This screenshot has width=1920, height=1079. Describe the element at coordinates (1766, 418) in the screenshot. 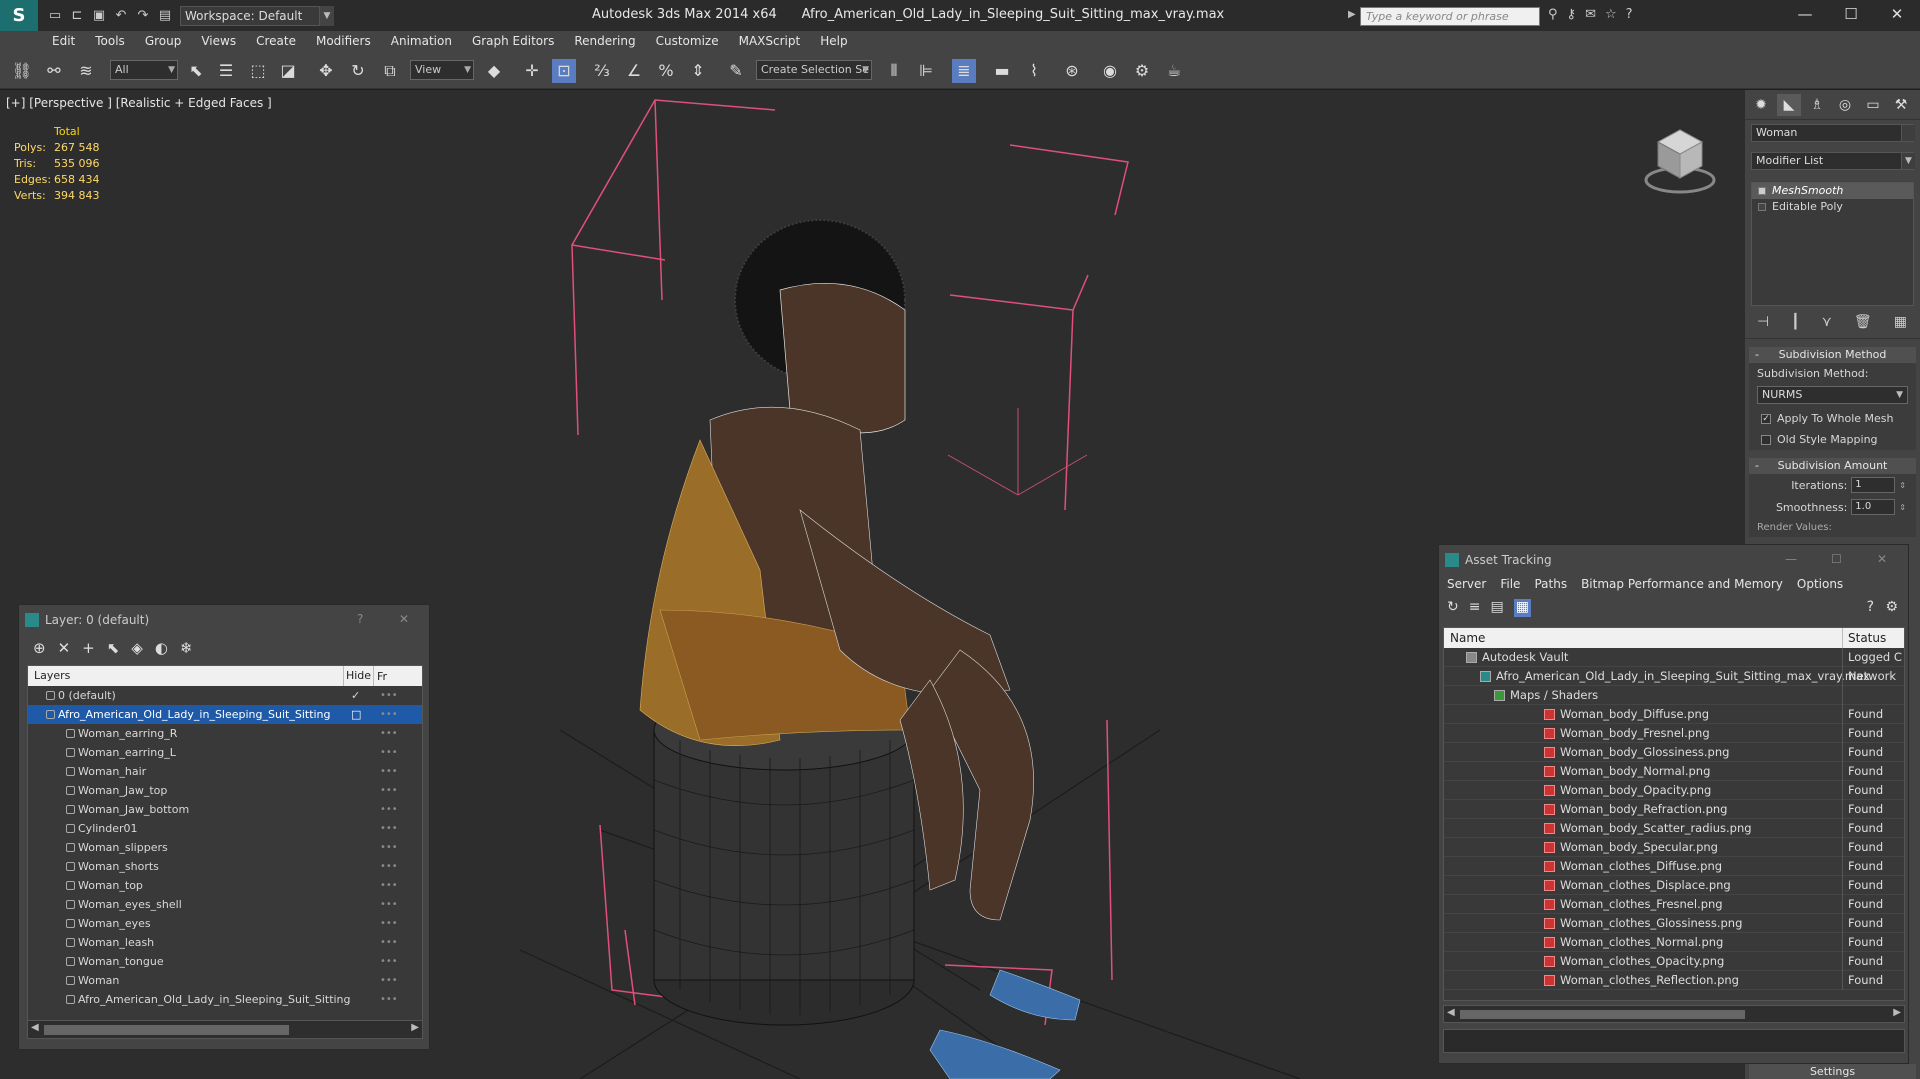

I see `checkbox-checked-icon: ✓` at that location.